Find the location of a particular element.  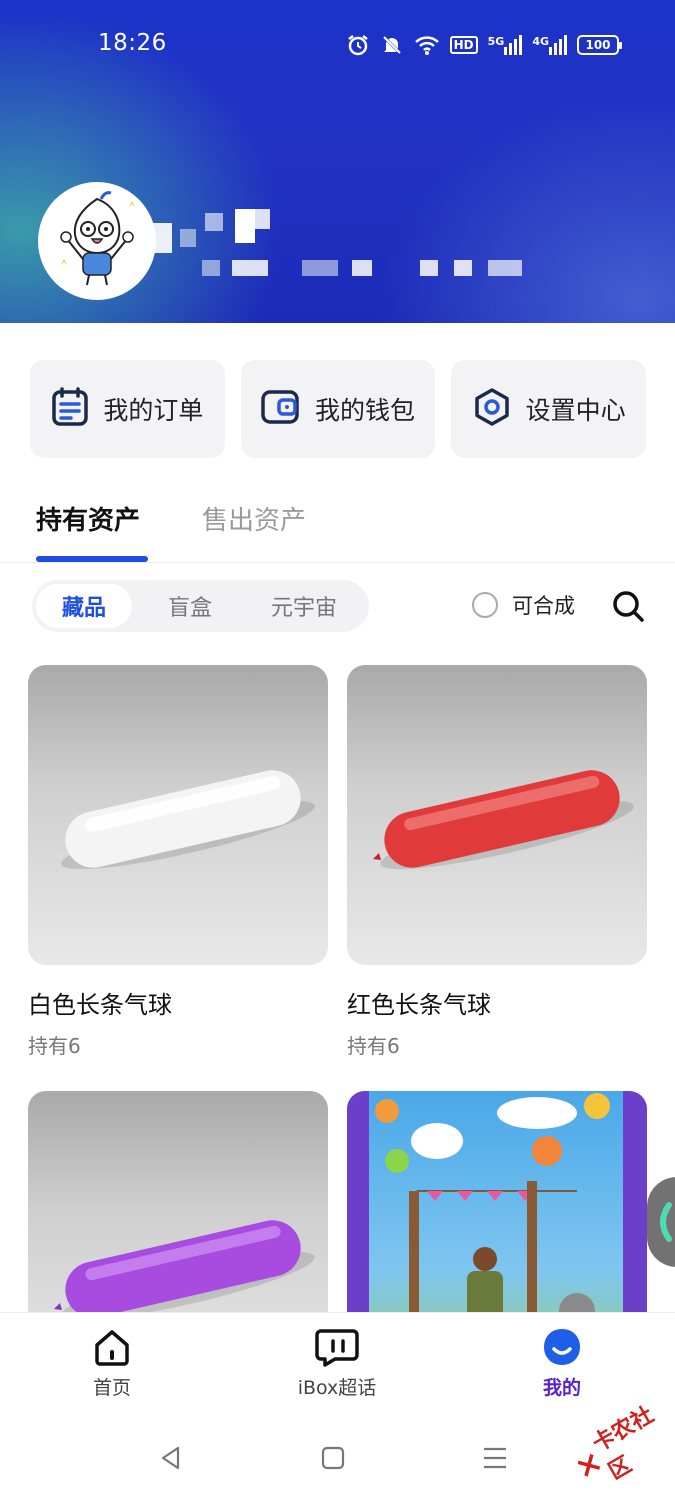

status-bar: 18:26 HD 5G 4G 100 is located at coordinates (337, 45).